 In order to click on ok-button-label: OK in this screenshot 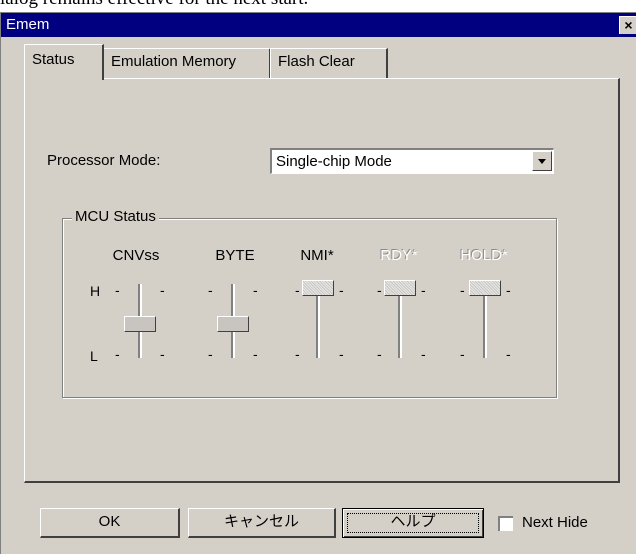, I will do `click(109, 521)`.